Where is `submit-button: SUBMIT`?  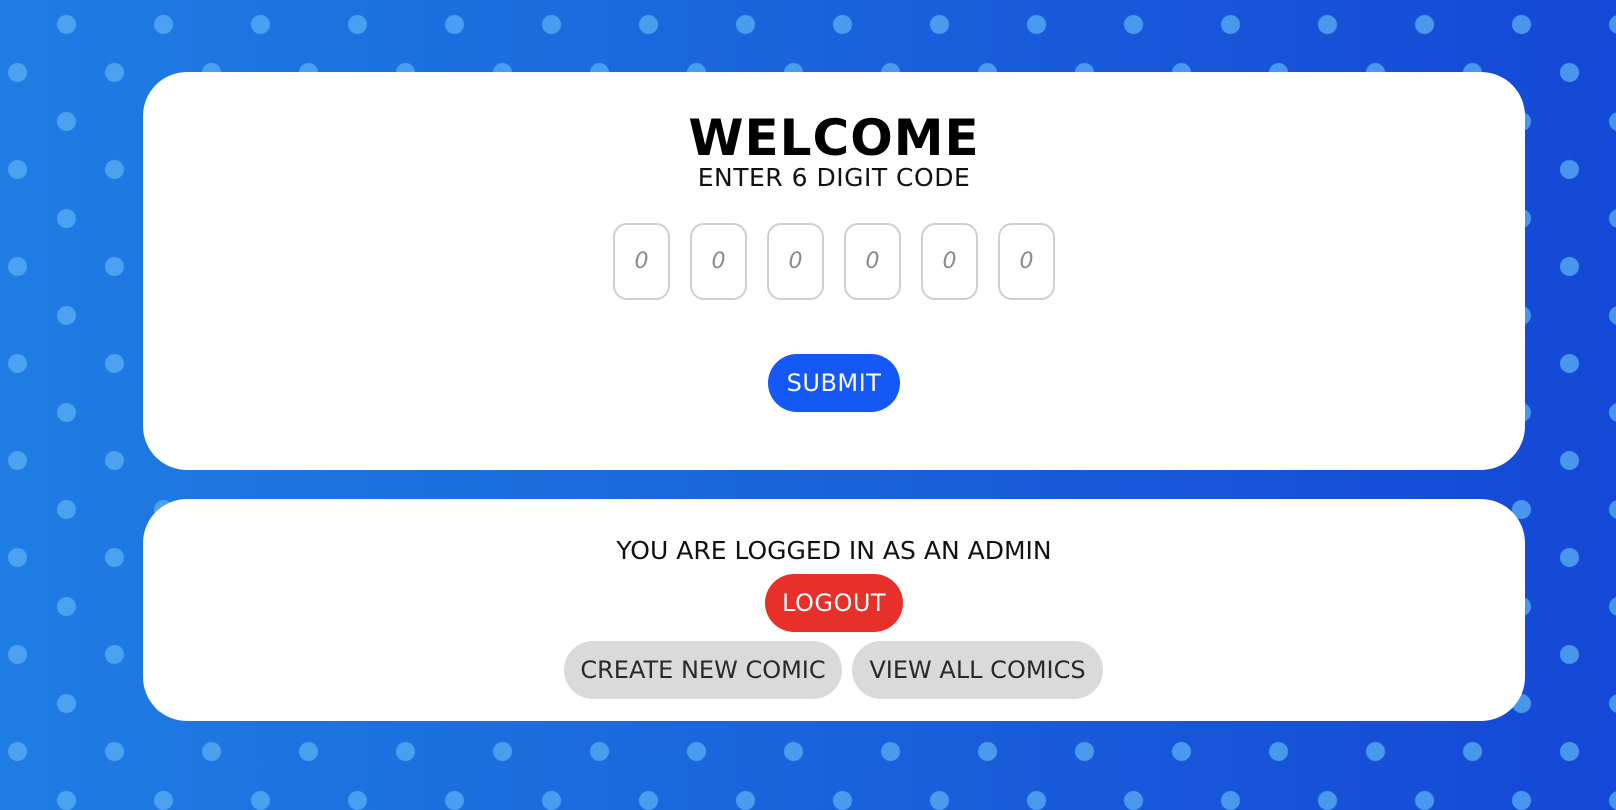
submit-button: SUBMIT is located at coordinates (834, 383).